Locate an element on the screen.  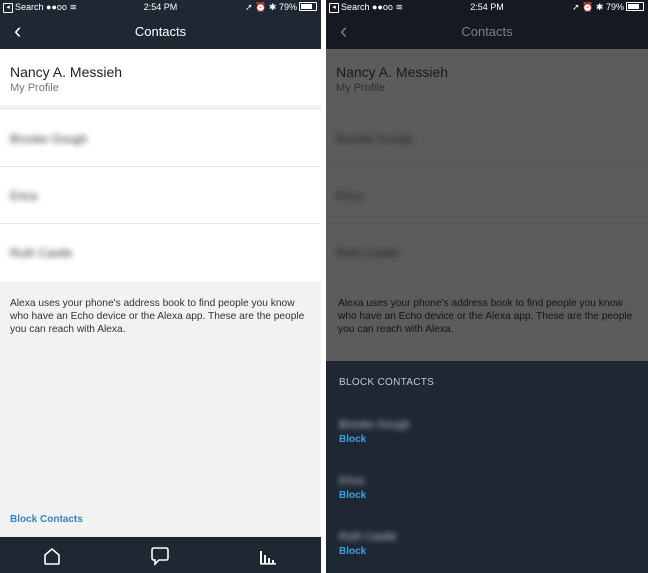
home-icon is located at coordinates (52, 556).